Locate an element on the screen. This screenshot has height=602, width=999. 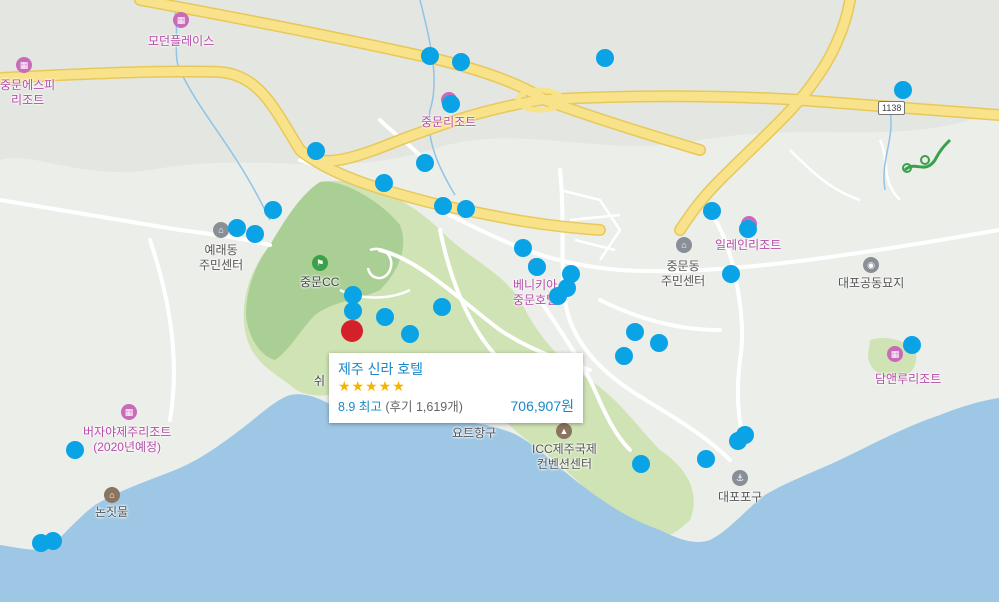
hotel-score: 8.9 최고 is located at coordinates (360, 407).